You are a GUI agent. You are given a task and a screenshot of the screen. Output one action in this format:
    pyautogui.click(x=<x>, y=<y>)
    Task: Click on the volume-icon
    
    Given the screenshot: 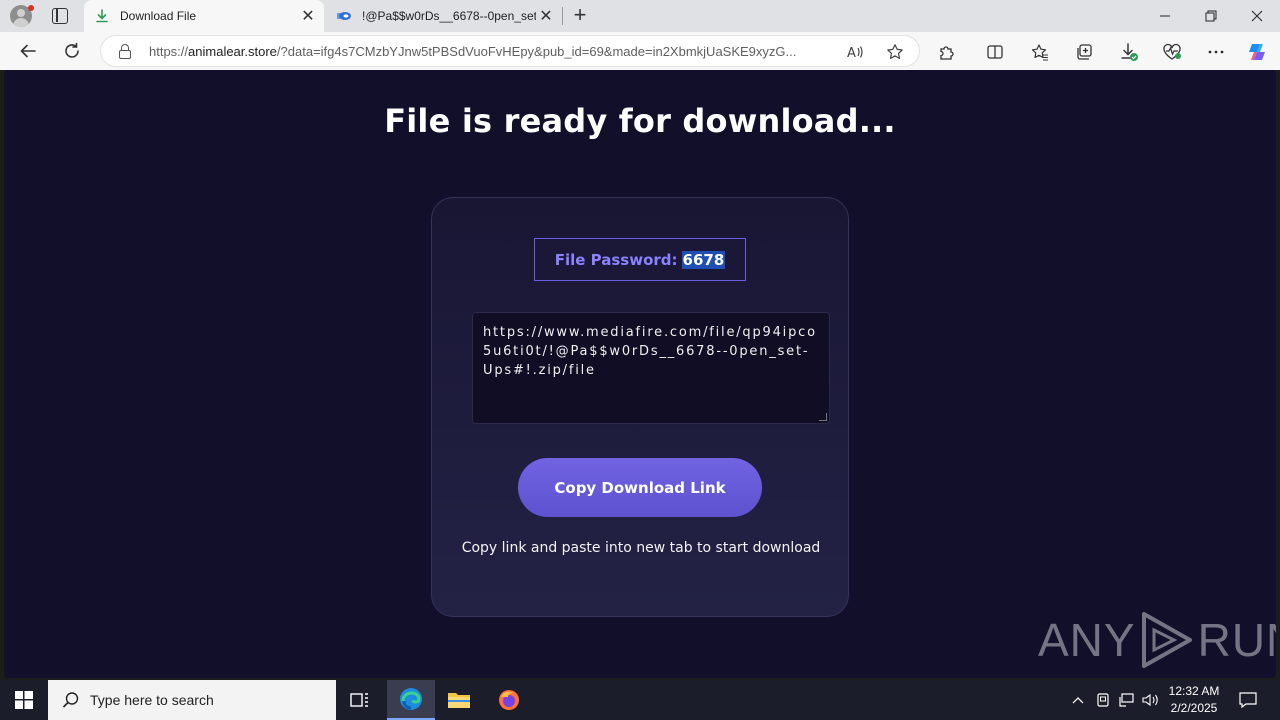 What is the action you would take?
    pyautogui.click(x=1151, y=700)
    